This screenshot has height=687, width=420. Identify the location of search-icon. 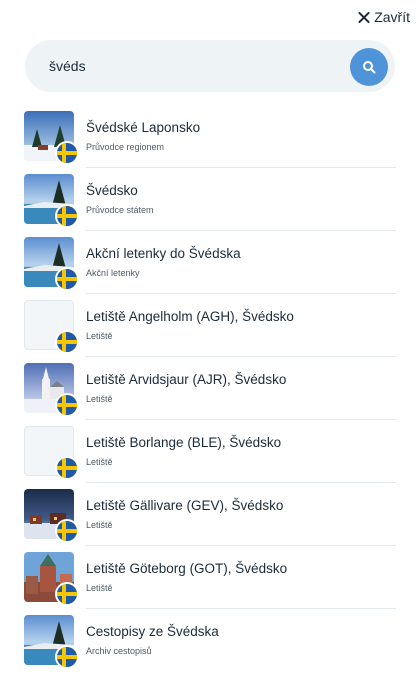
(369, 67).